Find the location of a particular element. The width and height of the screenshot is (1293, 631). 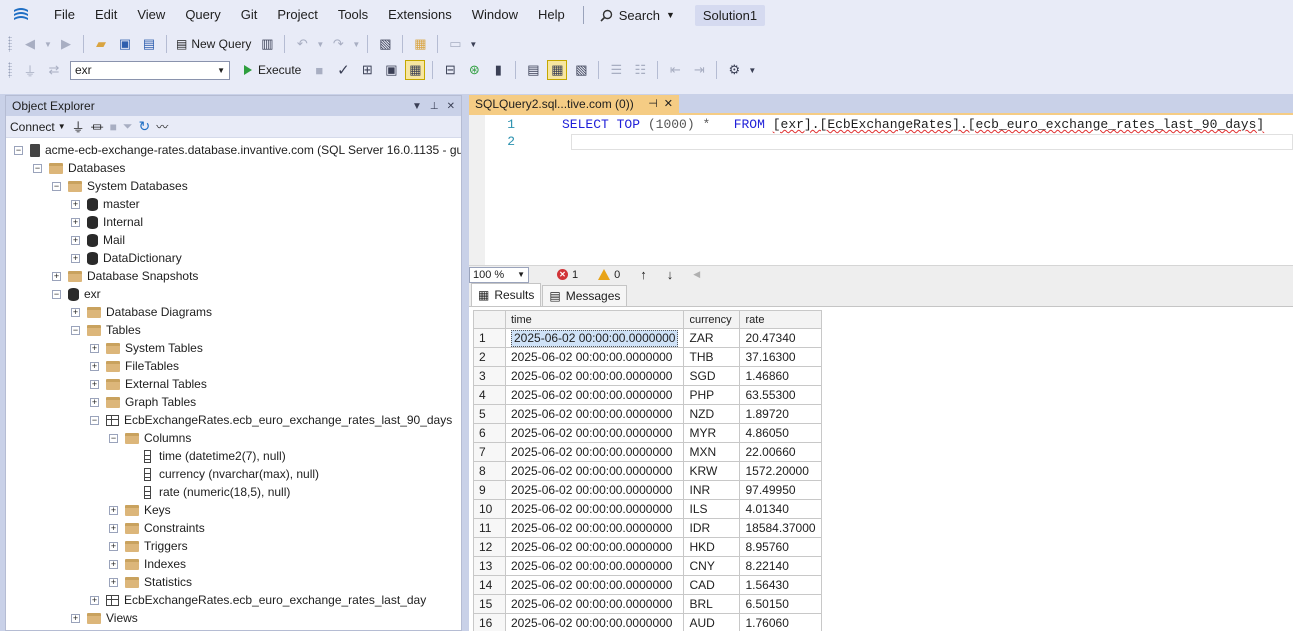

pin-tab-icon: ⊣ is located at coordinates (653, 103).